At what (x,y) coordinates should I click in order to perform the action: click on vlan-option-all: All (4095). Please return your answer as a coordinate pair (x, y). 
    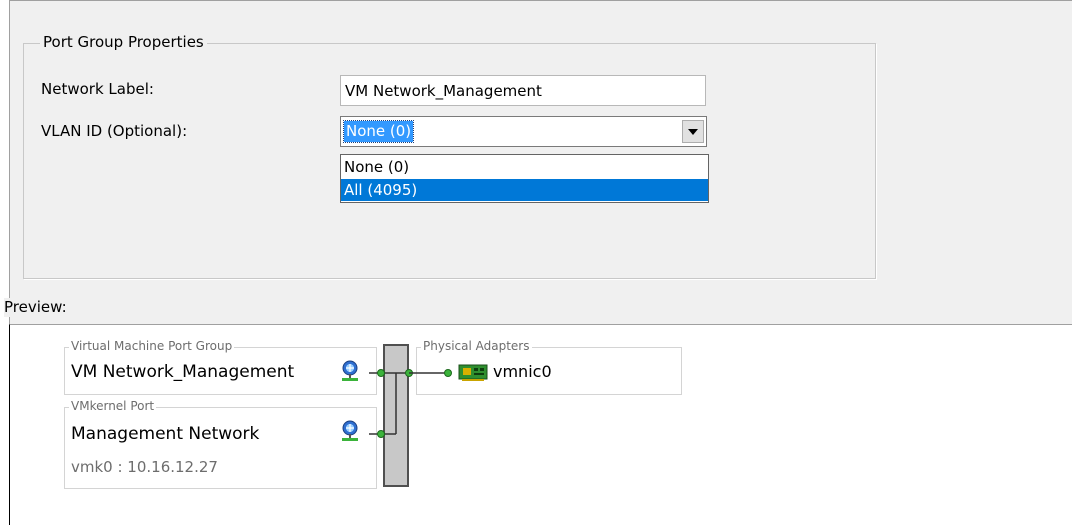
    Looking at the image, I should click on (524, 190).